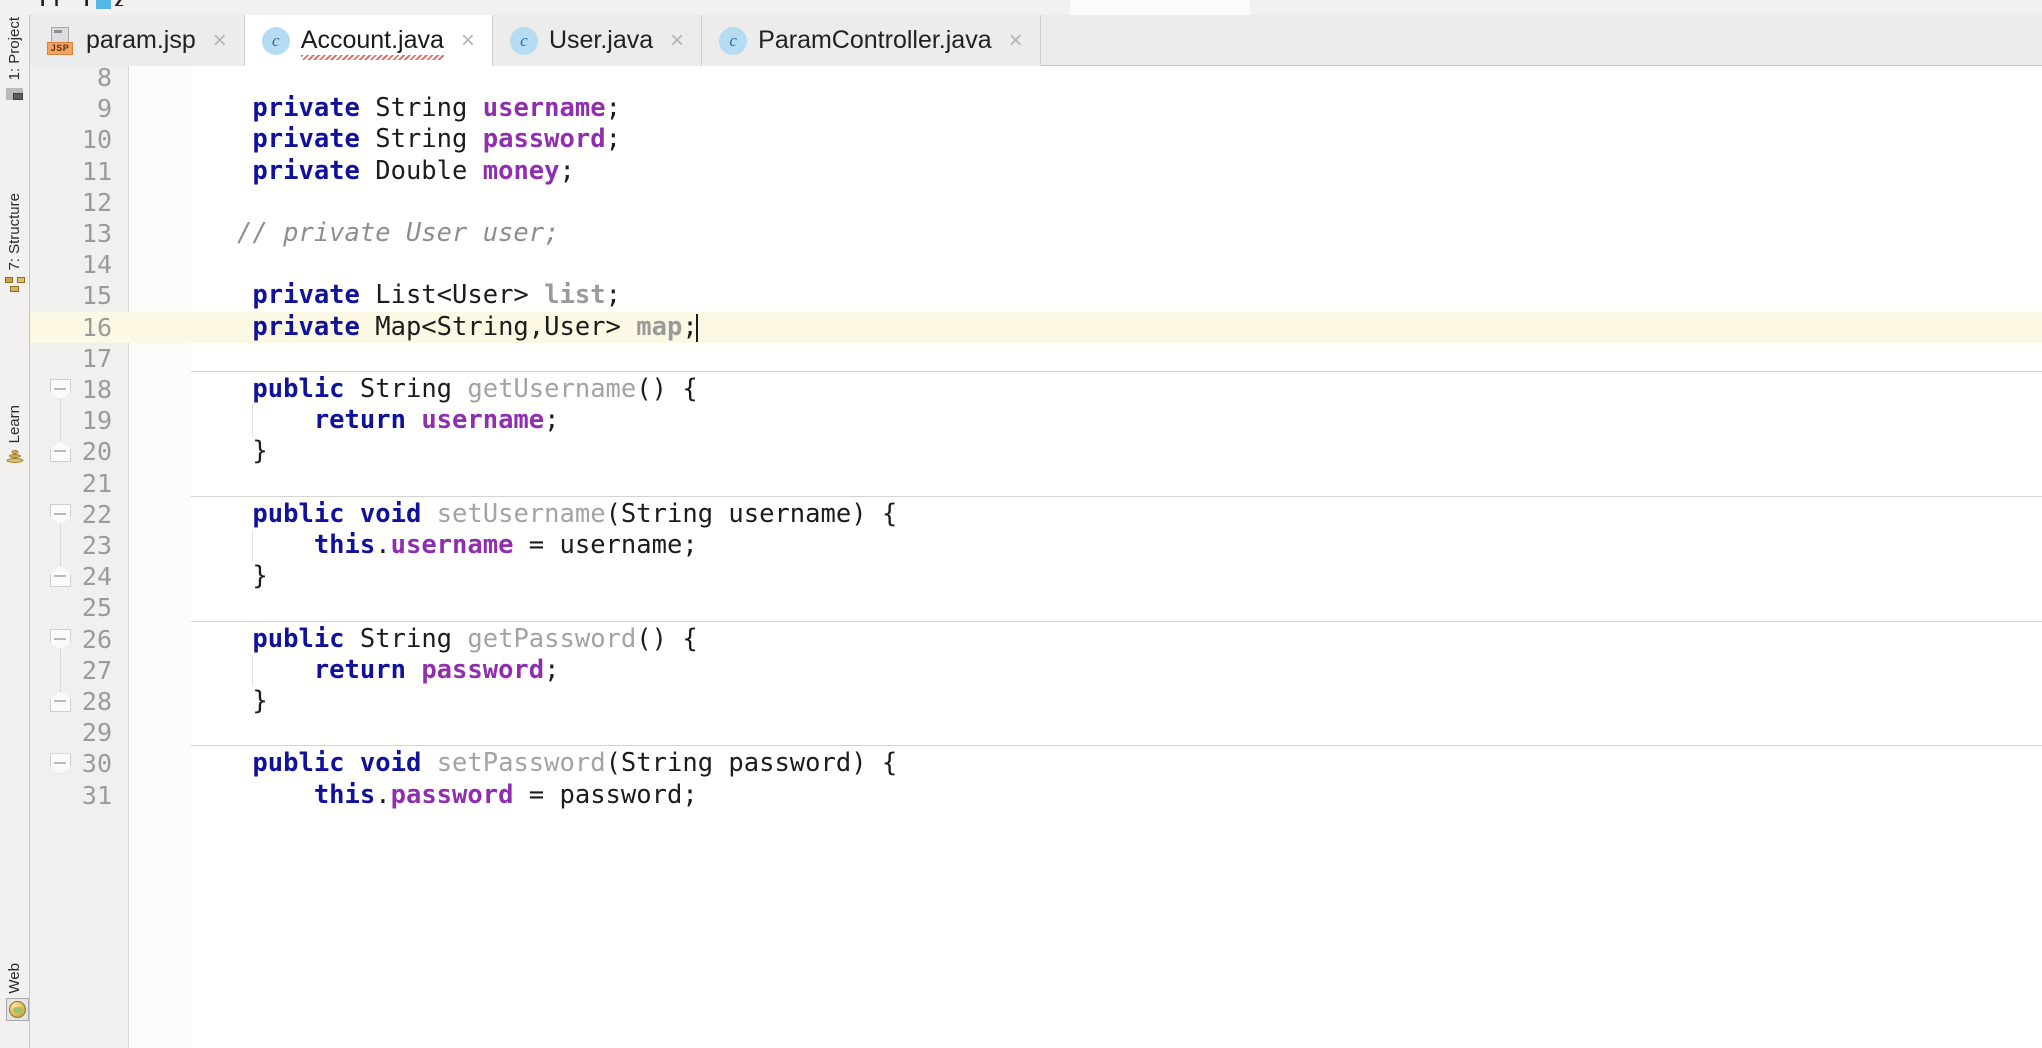  I want to click on sidebar-item-label: Web, so click(14, 978).